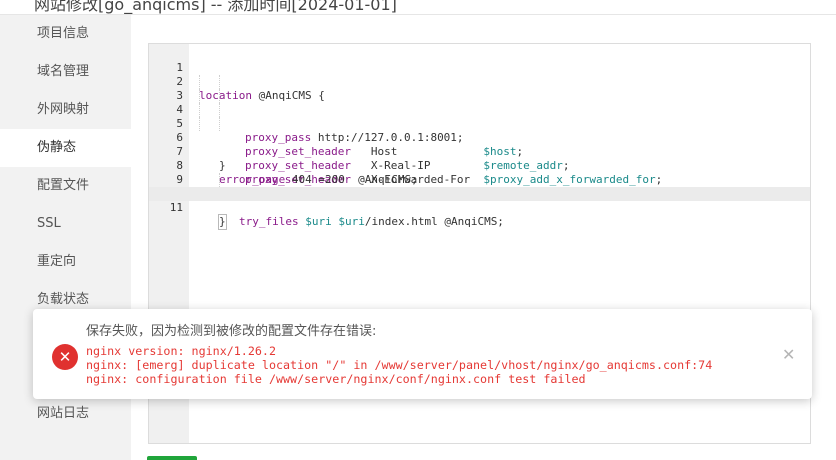 The width and height of the screenshot is (836, 460). What do you see at coordinates (65, 34) in the screenshot?
I see `sidebar-item-project-info: 项目信息` at bounding box center [65, 34].